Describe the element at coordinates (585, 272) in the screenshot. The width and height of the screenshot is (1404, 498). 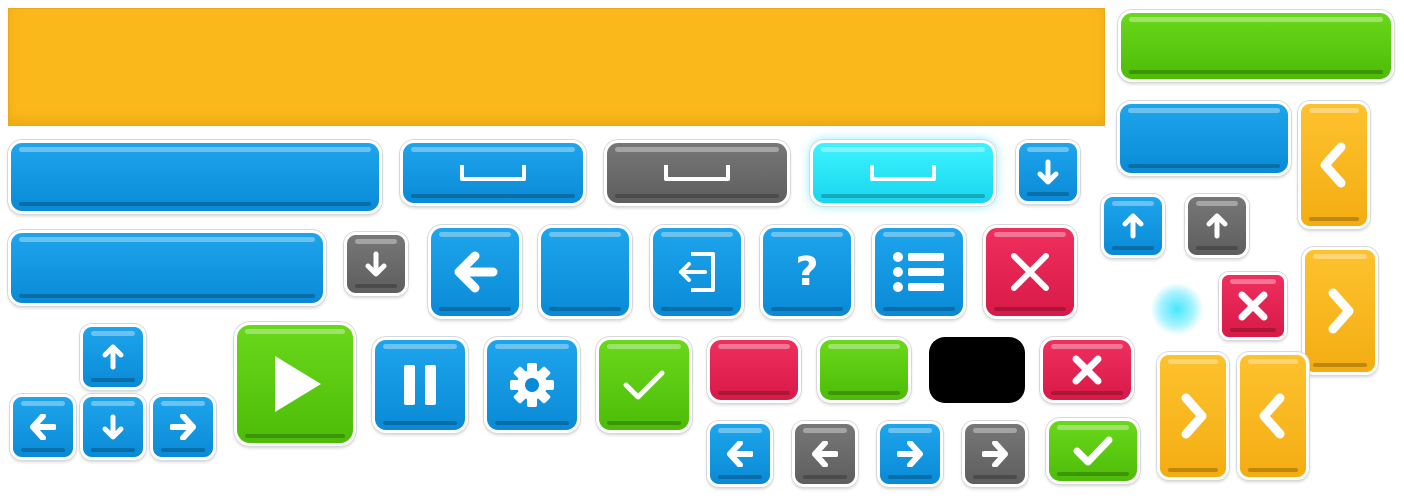
I see `blank-blue-square-button` at that location.